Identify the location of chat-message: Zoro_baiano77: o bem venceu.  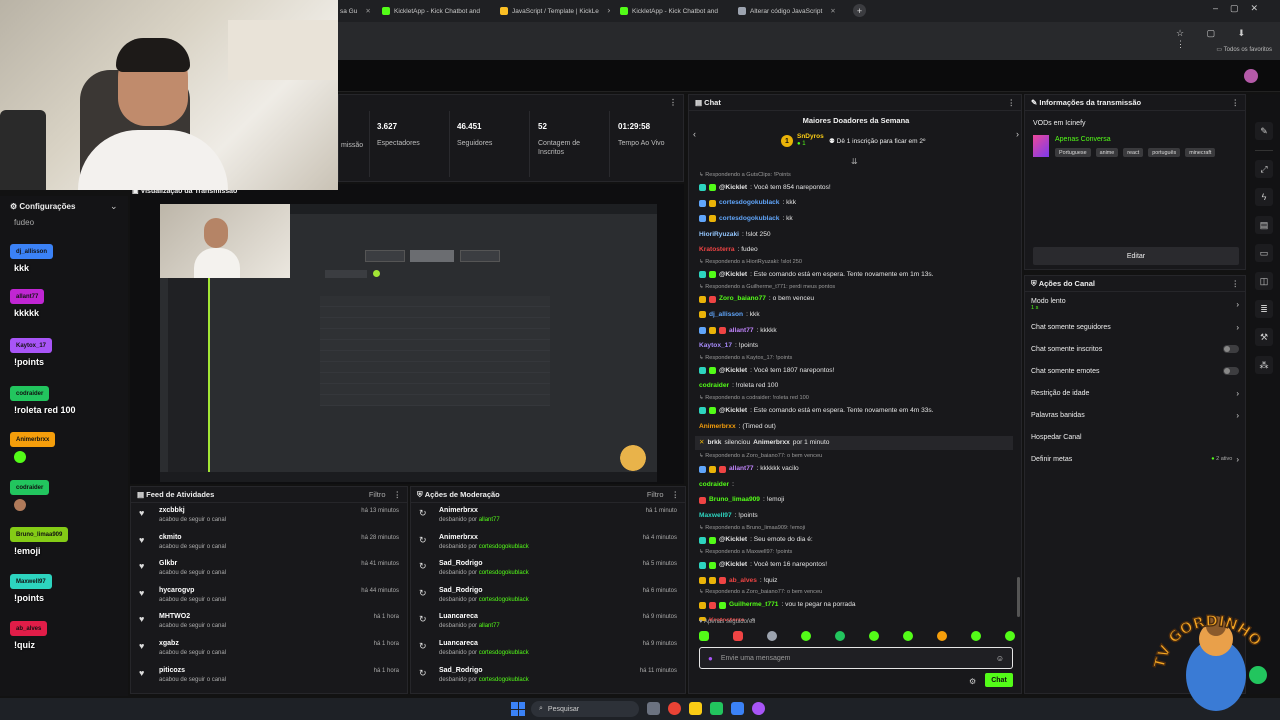
(854, 300).